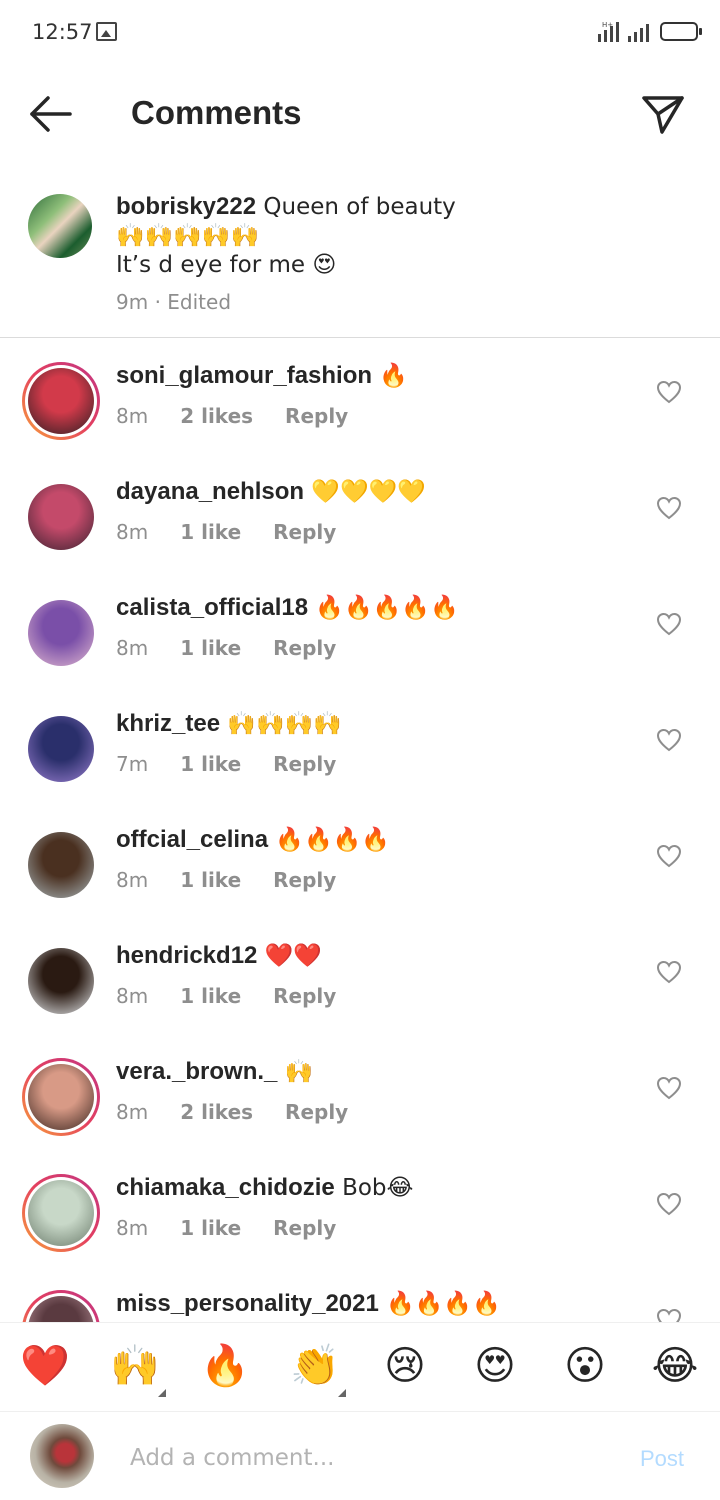  I want to click on comment-username: chiamaka_chidozie, so click(225, 1187).